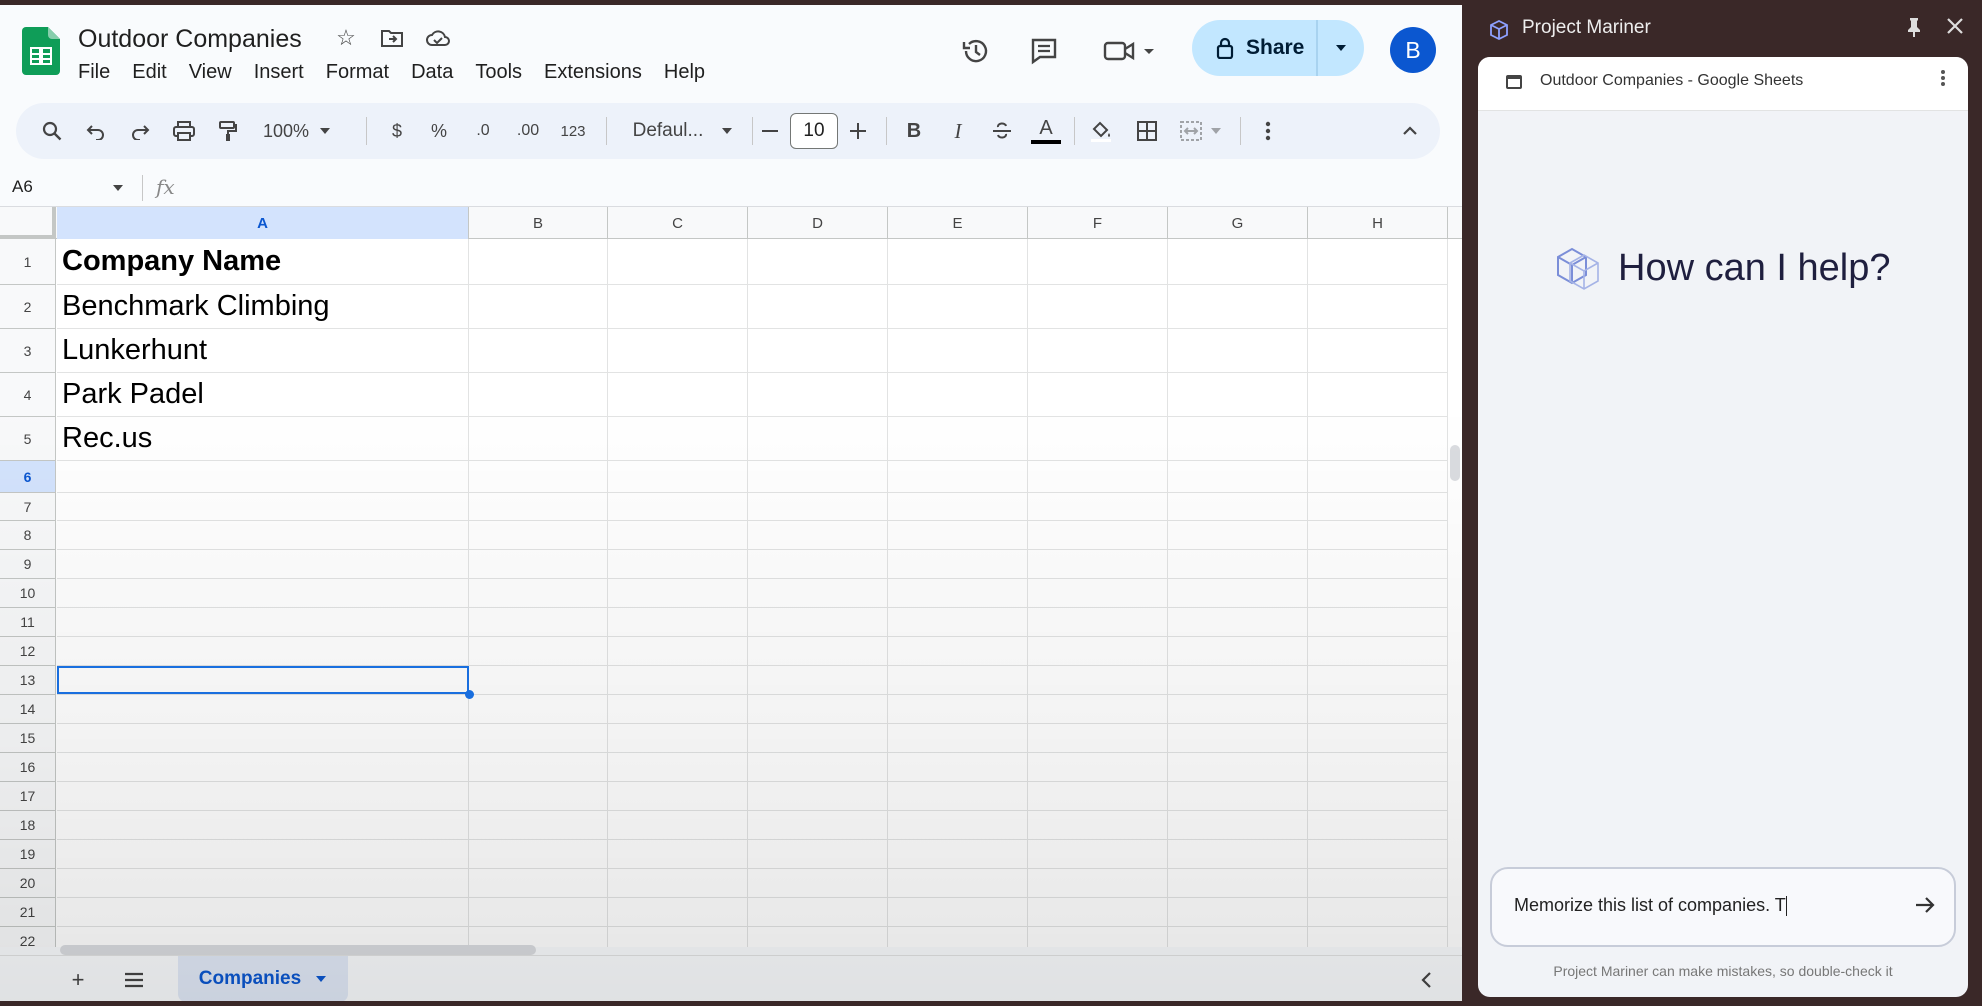 This screenshot has width=1982, height=1006. Describe the element at coordinates (94, 72) in the screenshot. I see `menu-file: File` at that location.